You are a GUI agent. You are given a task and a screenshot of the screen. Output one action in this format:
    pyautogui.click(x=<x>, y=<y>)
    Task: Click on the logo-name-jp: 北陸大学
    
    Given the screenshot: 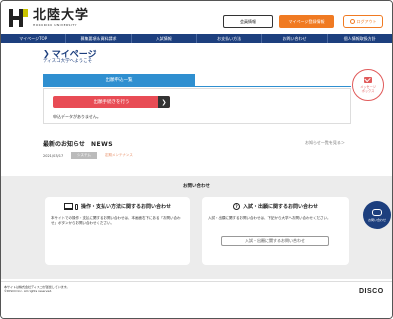 What is the action you would take?
    pyautogui.click(x=61, y=15)
    